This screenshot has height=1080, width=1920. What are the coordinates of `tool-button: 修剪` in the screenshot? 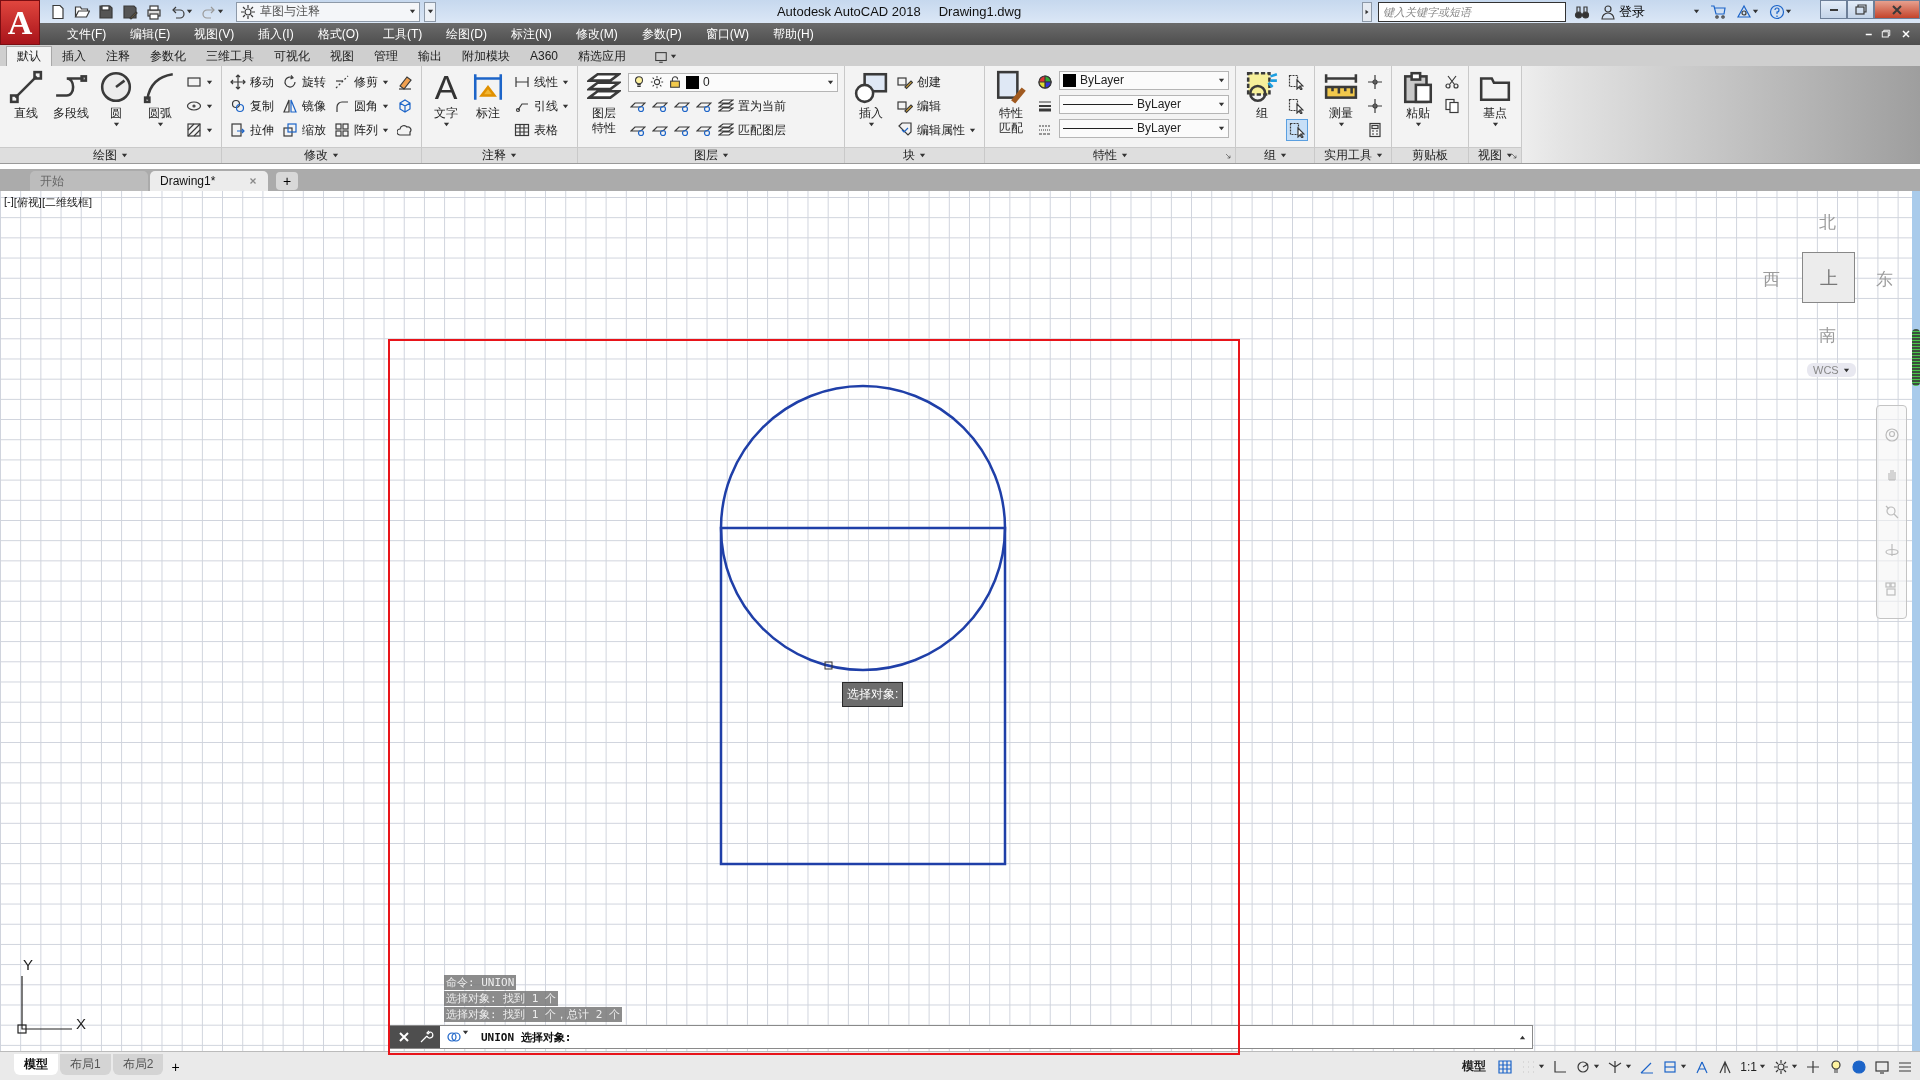 It's located at (361, 82).